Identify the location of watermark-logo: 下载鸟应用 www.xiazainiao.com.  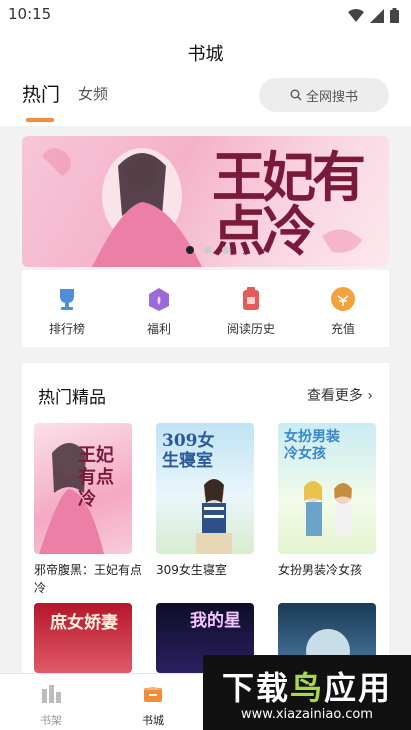
(307, 692).